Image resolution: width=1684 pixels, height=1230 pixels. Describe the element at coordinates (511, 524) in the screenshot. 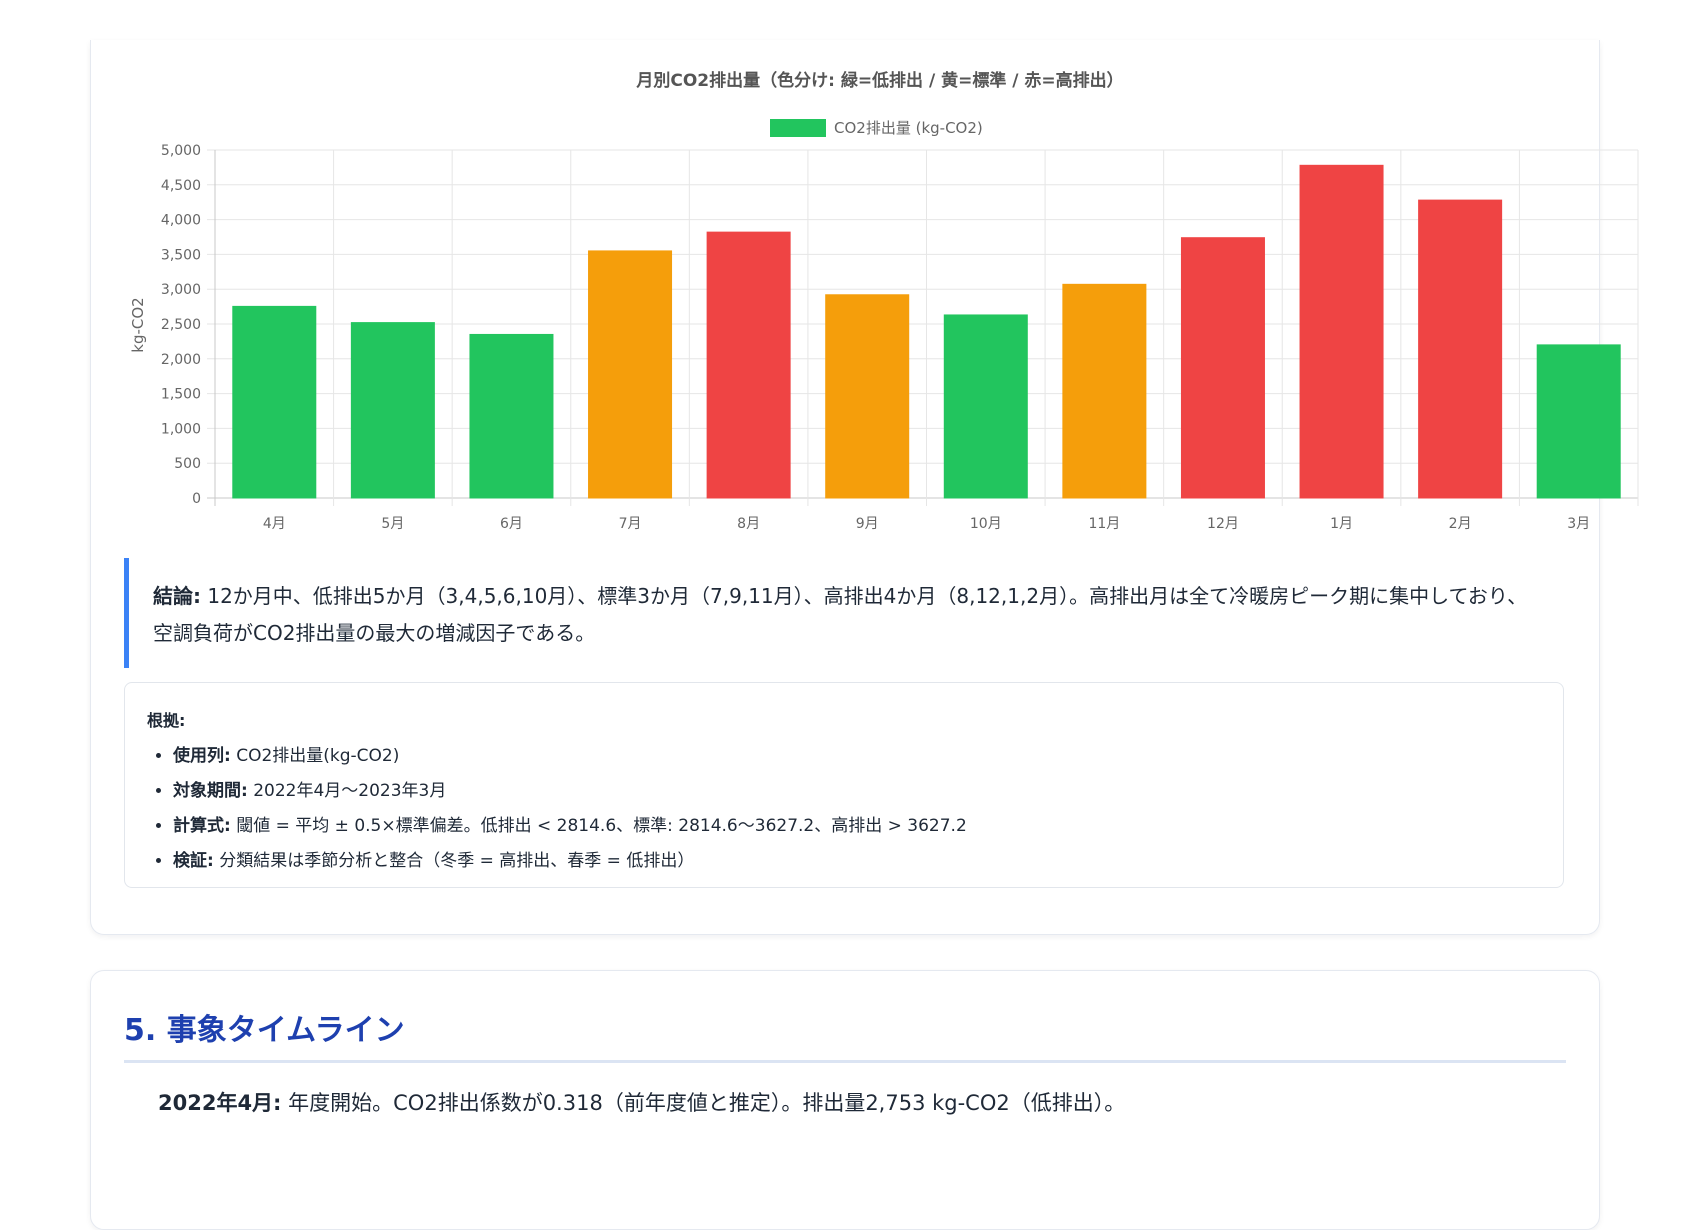

I see `x-tick-label: 6月` at that location.